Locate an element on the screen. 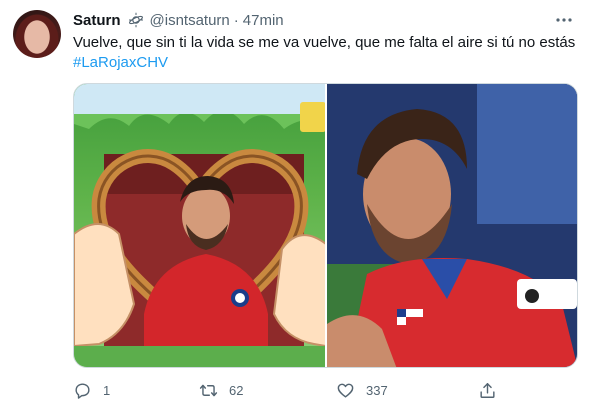  like-count: 337 is located at coordinates (377, 390).